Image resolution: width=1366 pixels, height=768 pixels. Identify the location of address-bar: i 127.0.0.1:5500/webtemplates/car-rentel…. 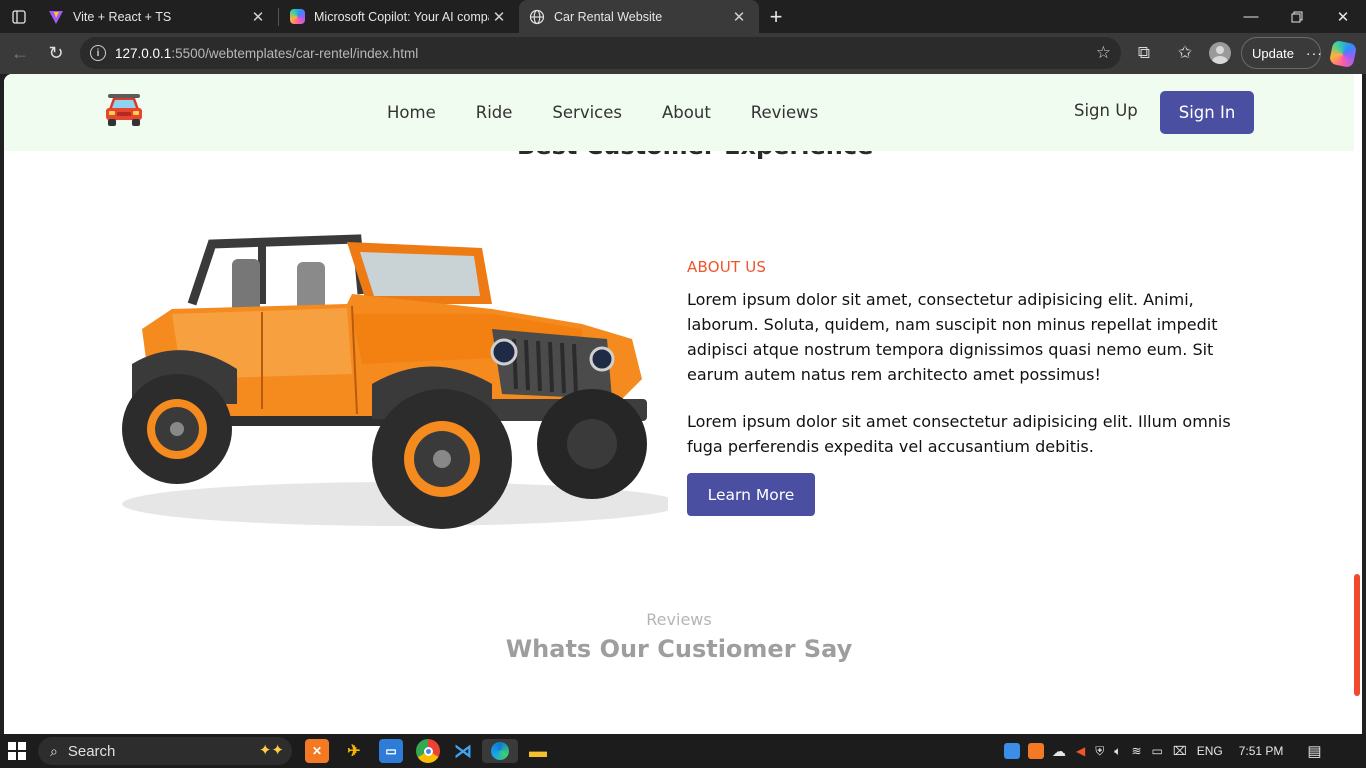
(600, 53).